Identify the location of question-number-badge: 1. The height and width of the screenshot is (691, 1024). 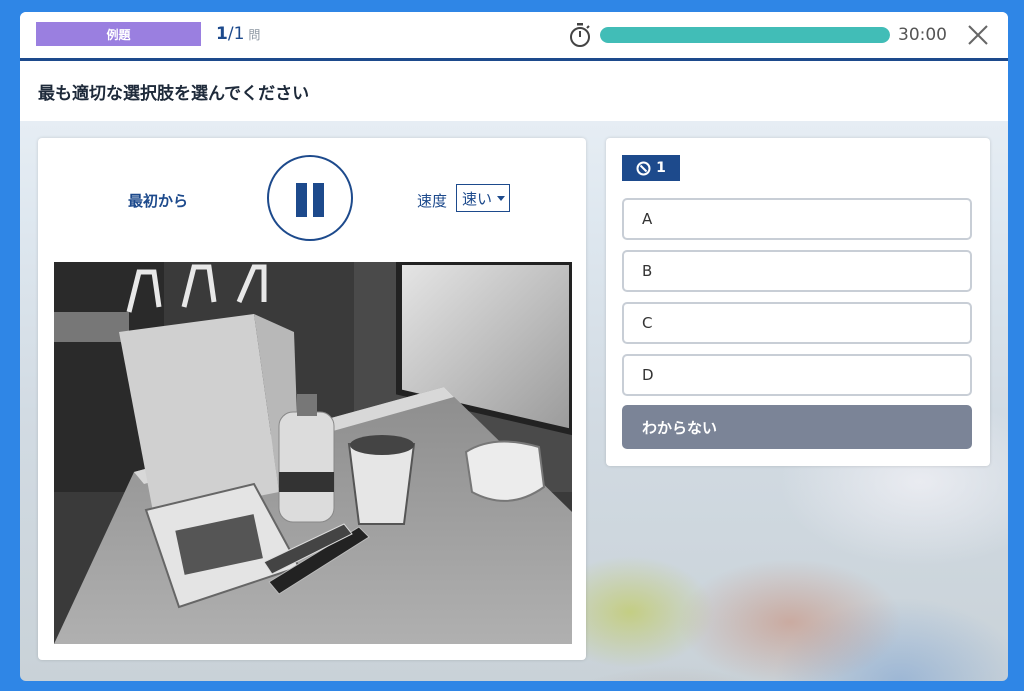
(651, 168).